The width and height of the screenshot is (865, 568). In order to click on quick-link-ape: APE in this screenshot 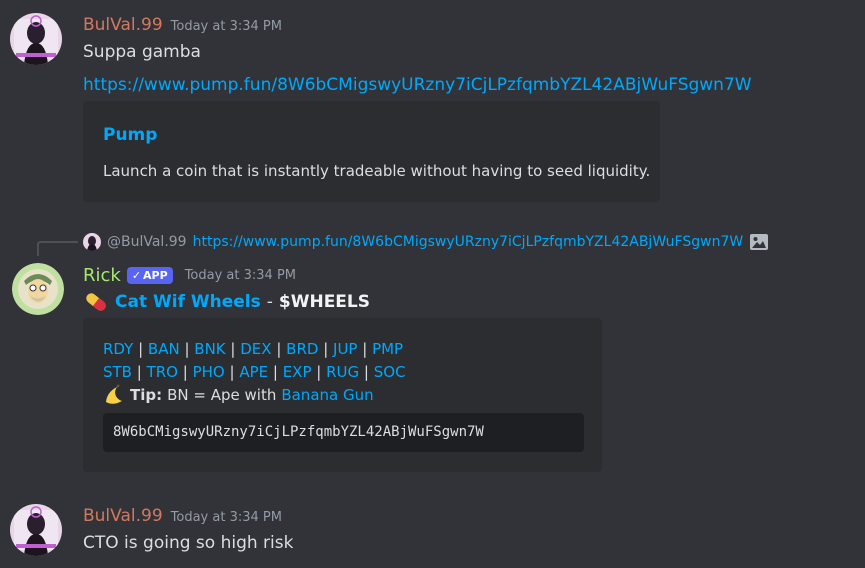, I will do `click(253, 372)`.